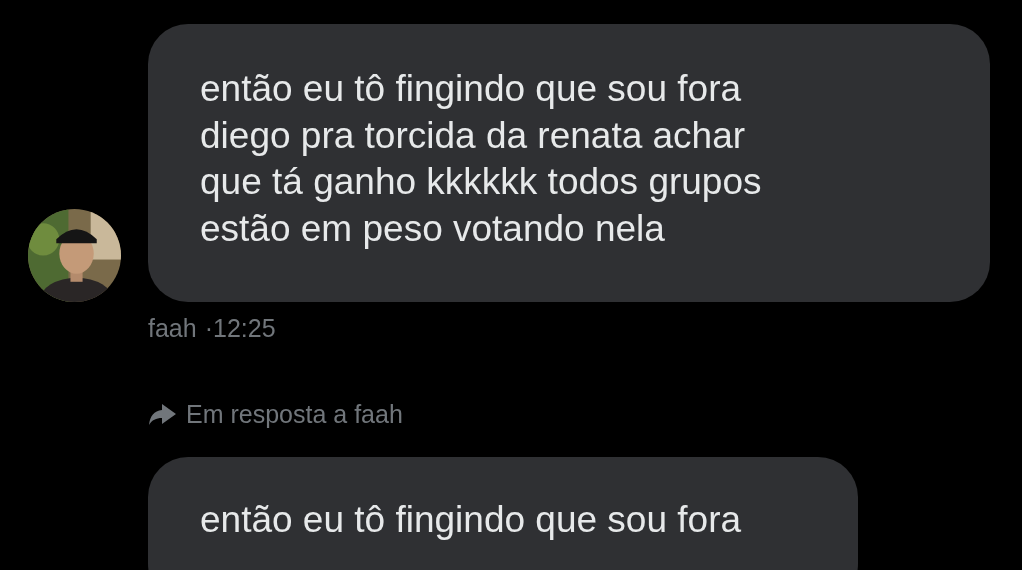  Describe the element at coordinates (294, 414) in the screenshot. I see `reply-context: Em resposta a faah` at that location.